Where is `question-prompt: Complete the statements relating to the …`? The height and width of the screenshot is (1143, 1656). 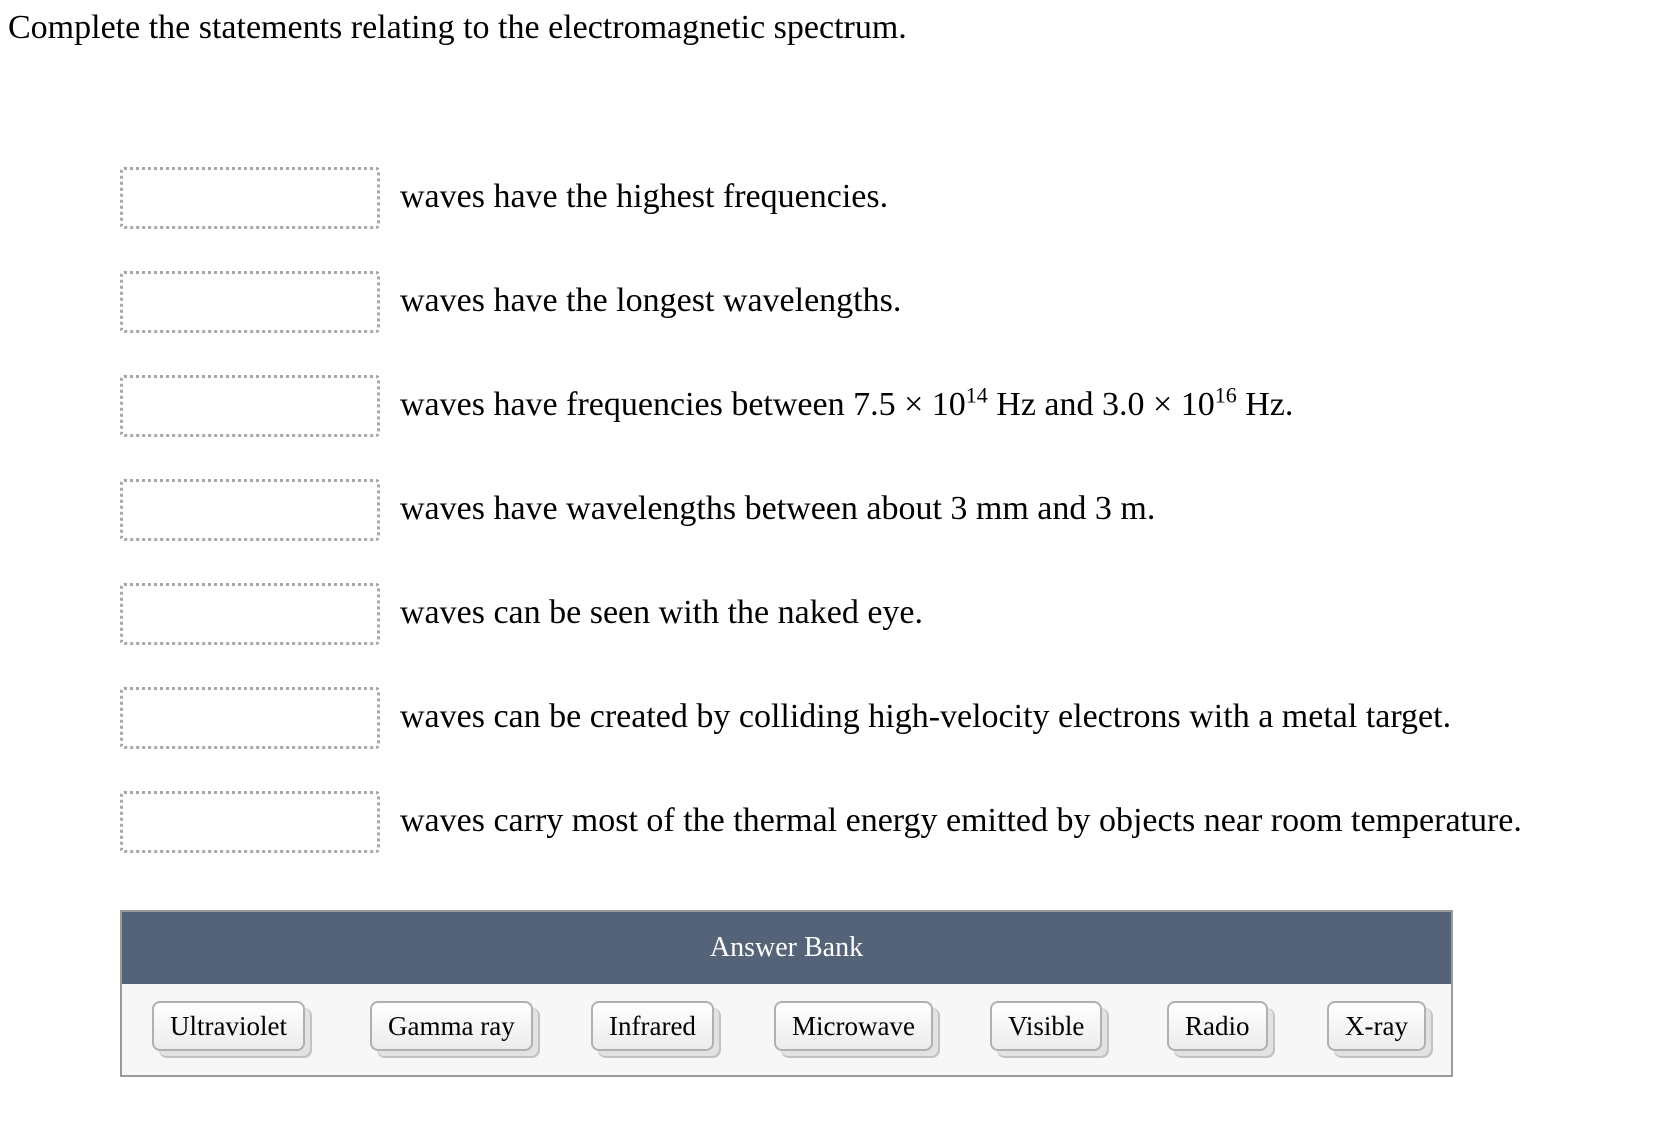
question-prompt: Complete the statements relating to the … is located at coordinates (457, 27).